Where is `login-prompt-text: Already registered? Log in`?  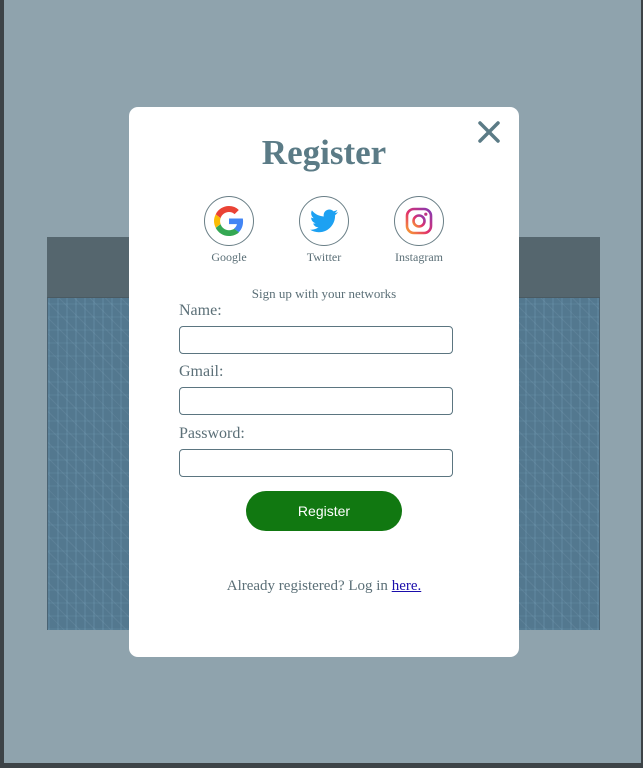 login-prompt-text: Already registered? Log in is located at coordinates (309, 586).